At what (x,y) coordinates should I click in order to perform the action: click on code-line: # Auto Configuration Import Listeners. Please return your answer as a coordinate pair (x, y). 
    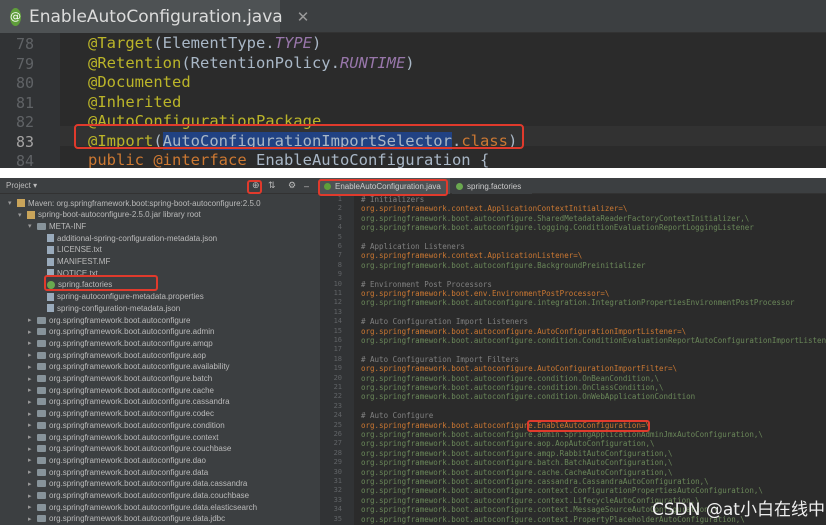
    Looking at the image, I should click on (445, 322).